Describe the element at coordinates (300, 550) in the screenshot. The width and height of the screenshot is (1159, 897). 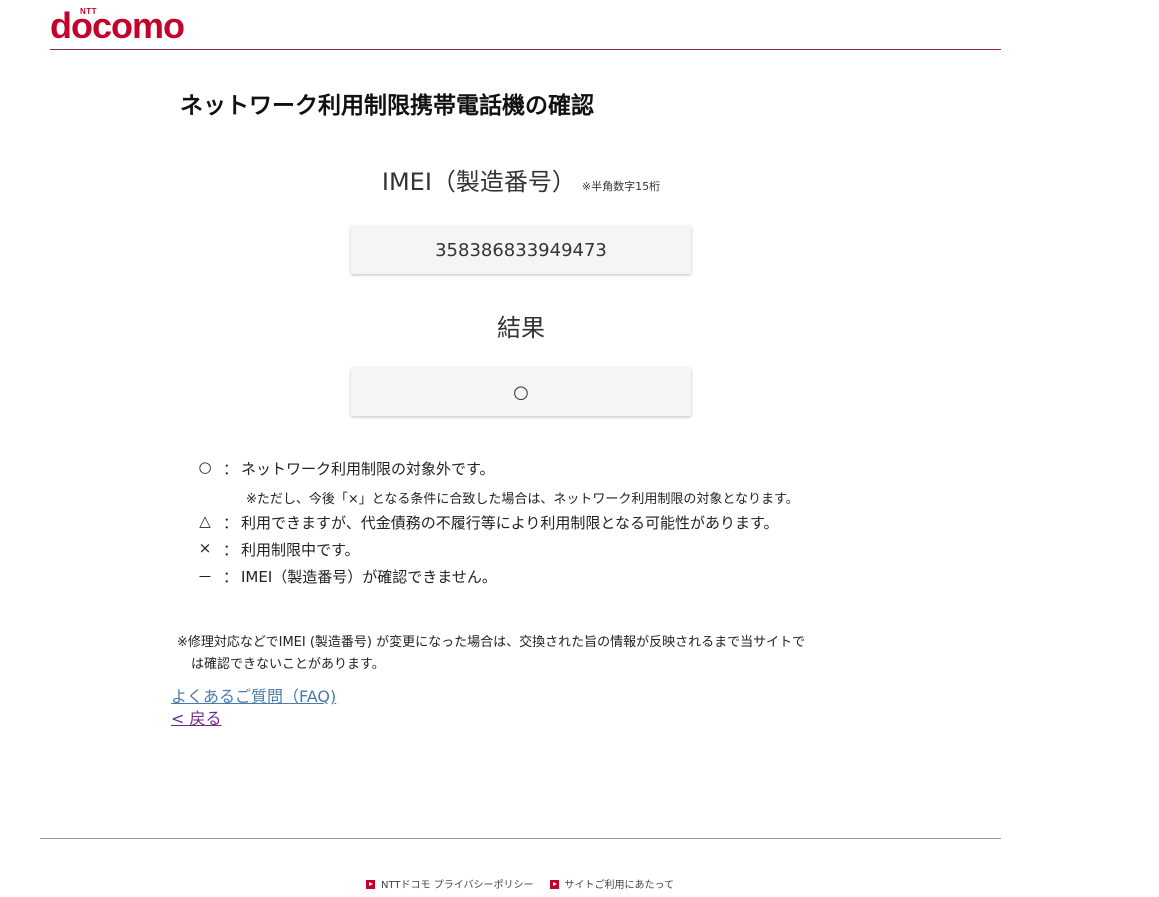
I see `legend-text: 利用制限中です。` at that location.